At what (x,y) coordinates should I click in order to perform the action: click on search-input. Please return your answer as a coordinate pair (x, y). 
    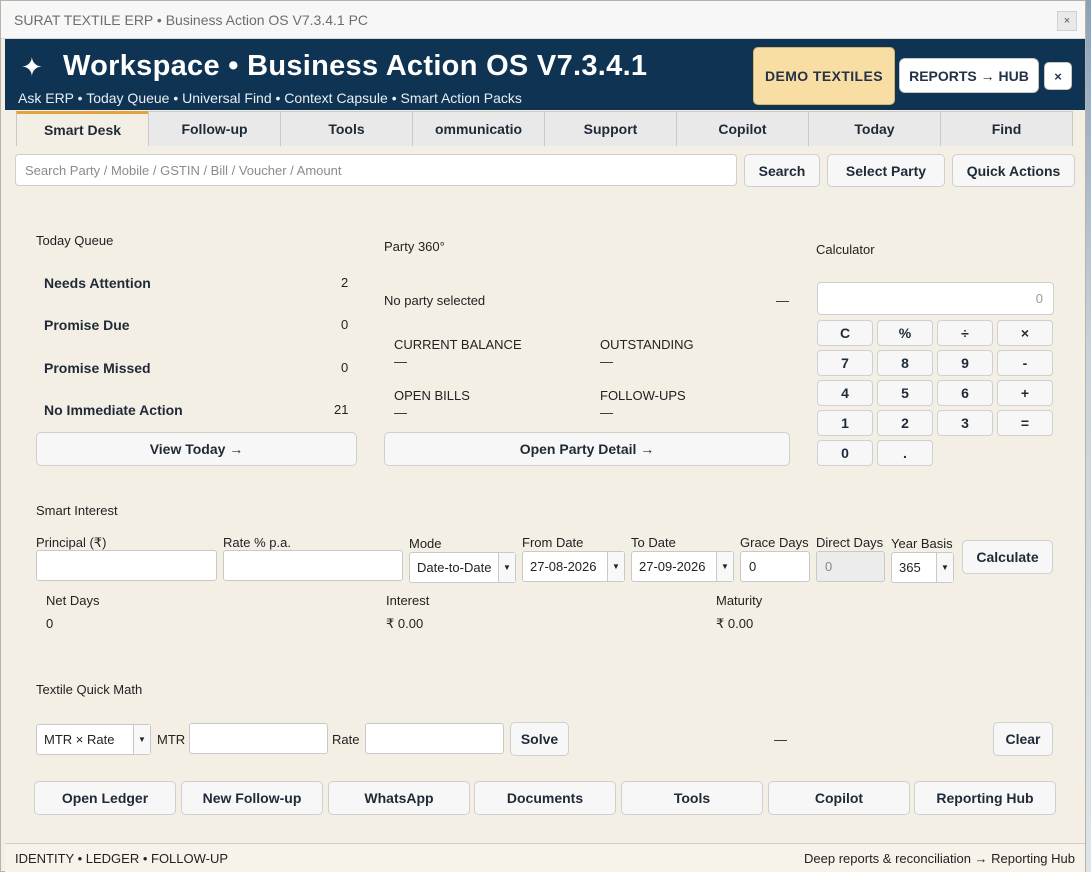
    Looking at the image, I should click on (376, 170).